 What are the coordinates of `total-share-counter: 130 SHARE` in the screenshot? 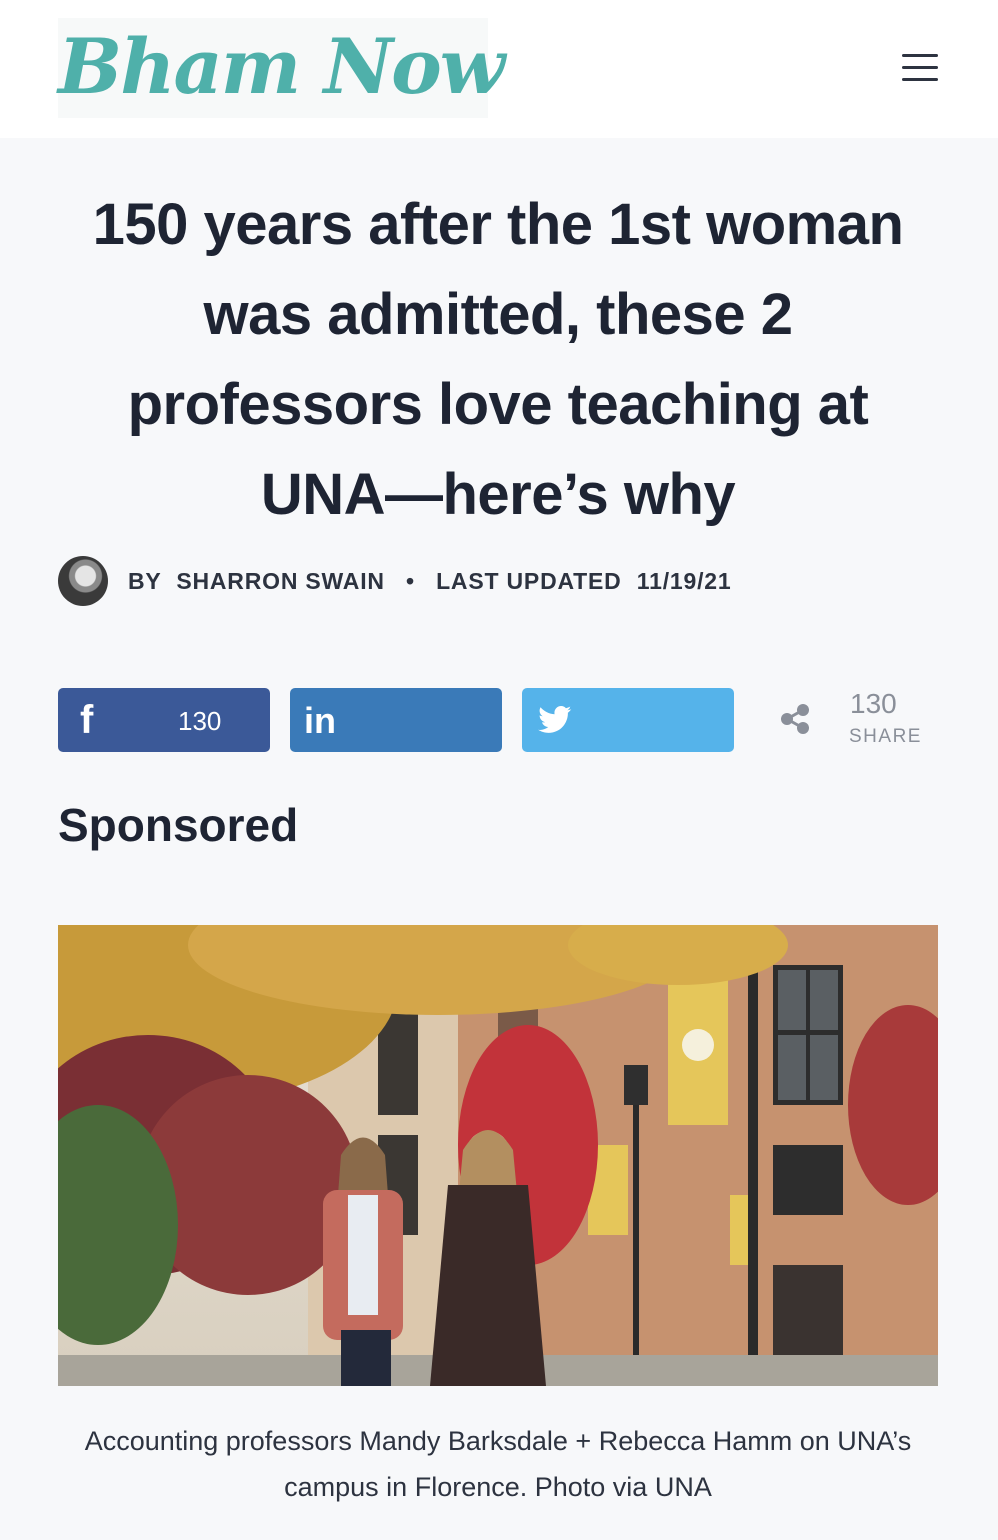 It's located at (858, 720).